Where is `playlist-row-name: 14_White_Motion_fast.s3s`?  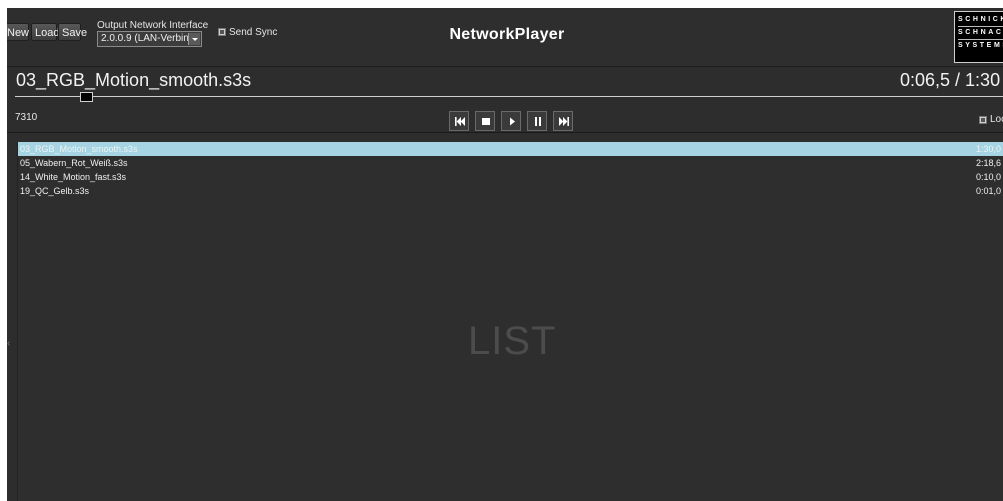 playlist-row-name: 14_White_Motion_fast.s3s is located at coordinates (73, 177).